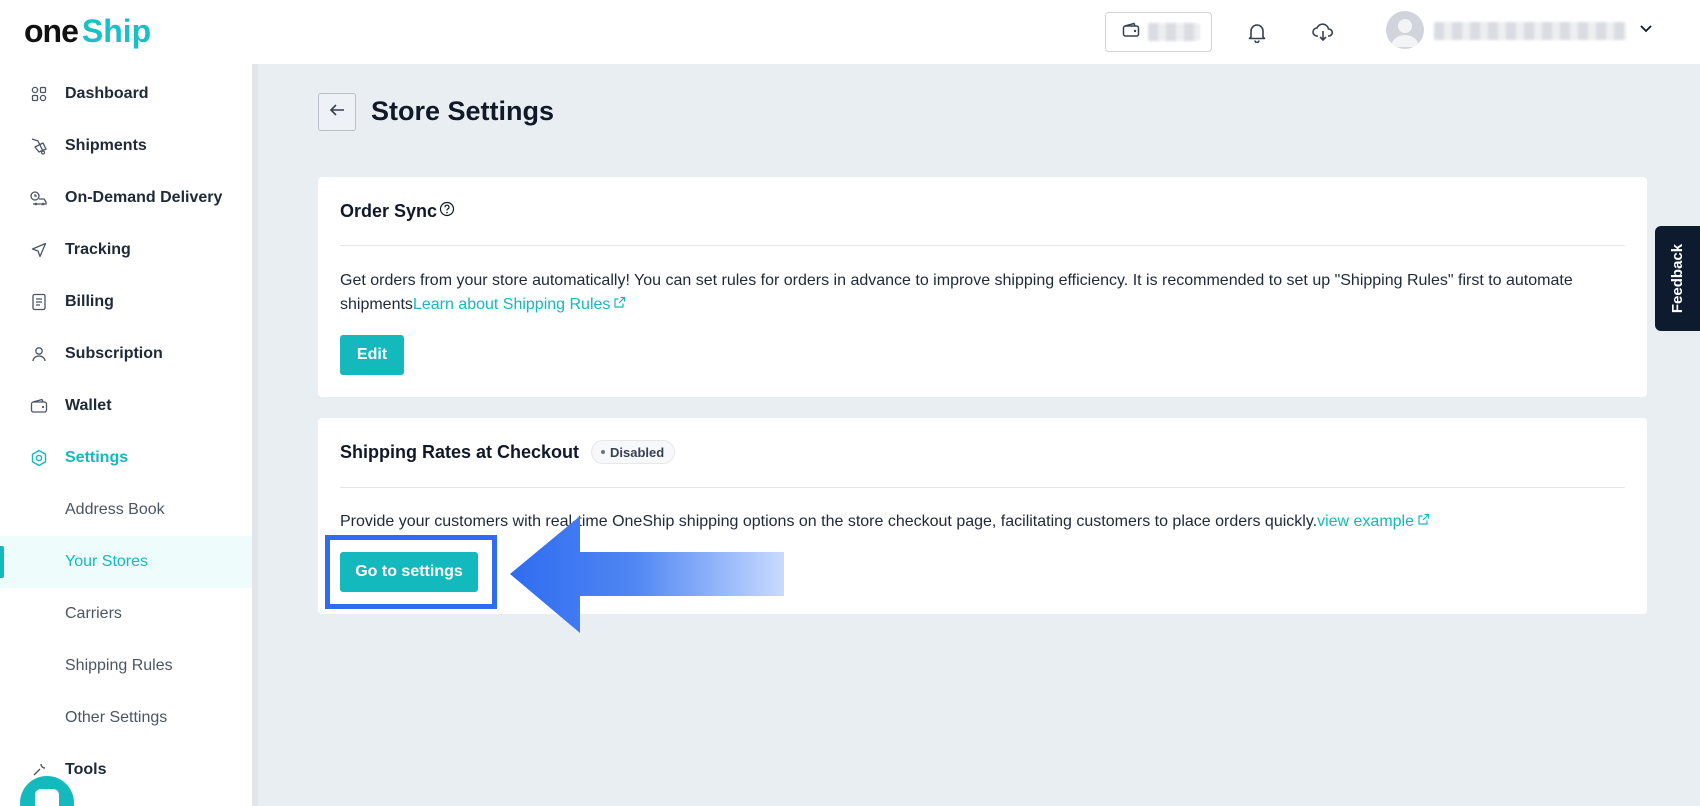  What do you see at coordinates (637, 452) in the screenshot?
I see `status-badge-label: Disabled` at bounding box center [637, 452].